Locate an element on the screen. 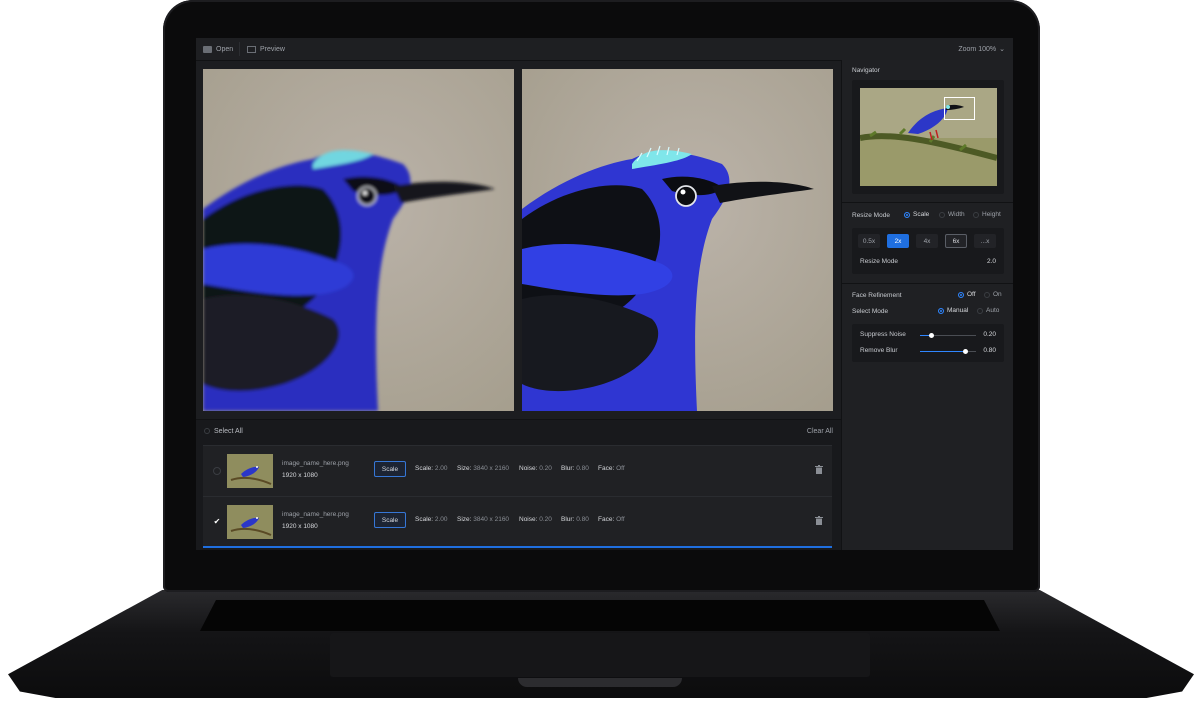 The width and height of the screenshot is (1200, 704). remove-blur-slider is located at coordinates (948, 351).